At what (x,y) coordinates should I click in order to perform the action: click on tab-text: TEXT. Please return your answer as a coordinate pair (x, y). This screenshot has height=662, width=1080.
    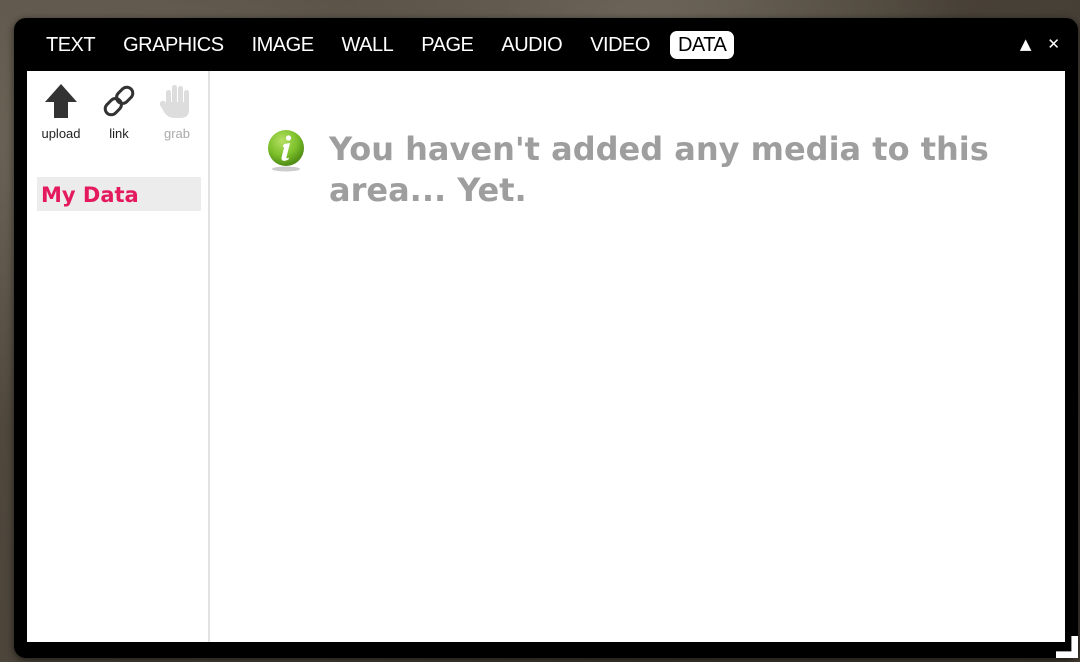
    Looking at the image, I should click on (70, 45).